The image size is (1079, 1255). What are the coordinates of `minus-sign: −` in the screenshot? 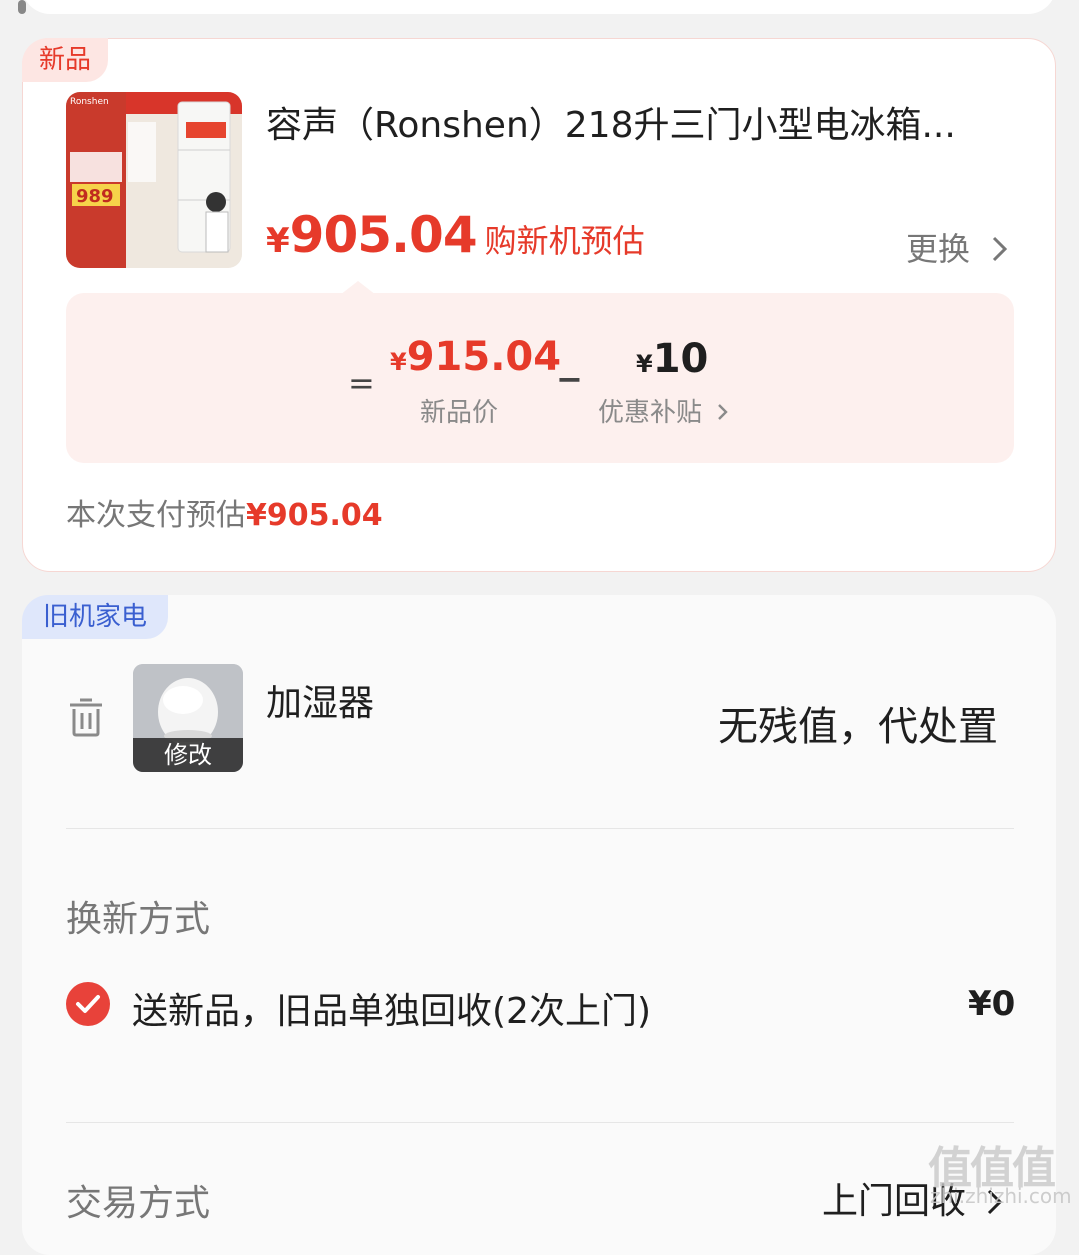 It's located at (569, 379).